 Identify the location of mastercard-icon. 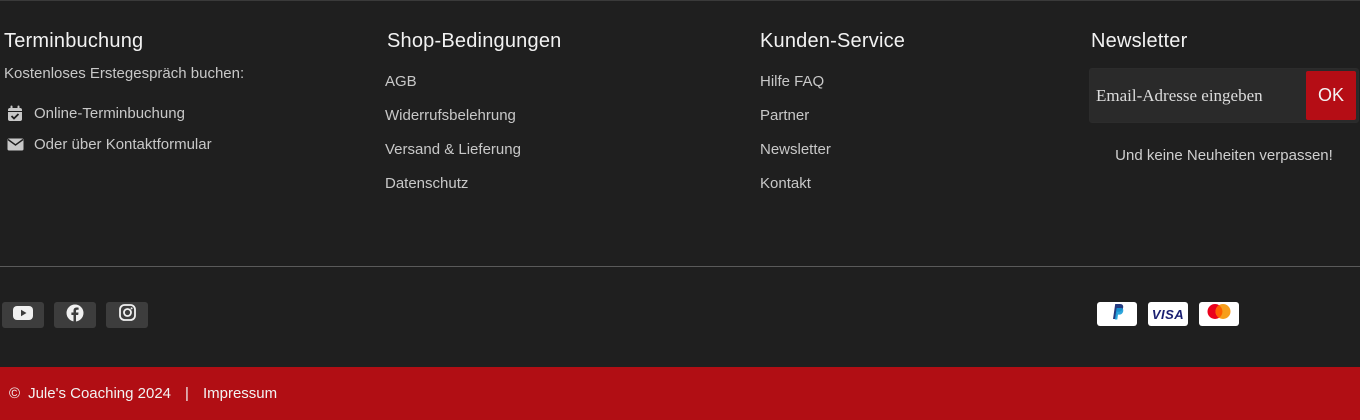
(1219, 314).